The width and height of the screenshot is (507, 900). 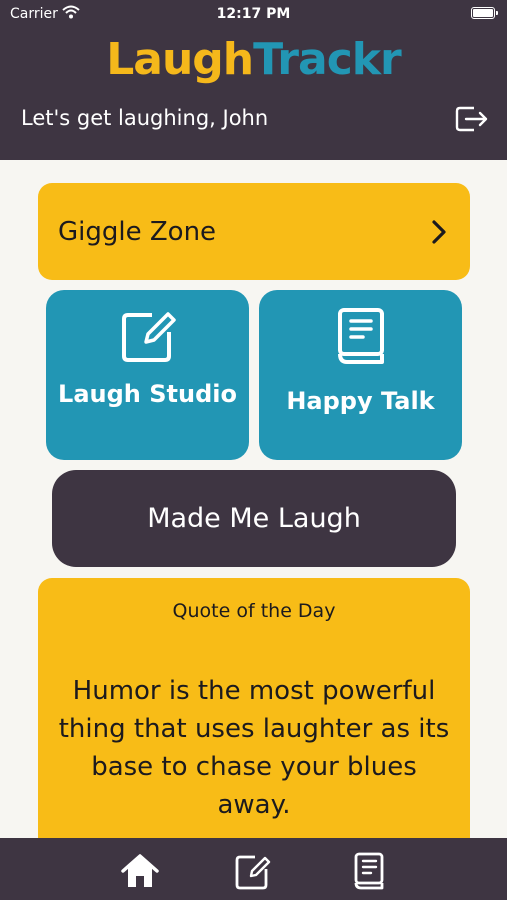 I want to click on clock-time: 12:17 PM, so click(x=253, y=14).